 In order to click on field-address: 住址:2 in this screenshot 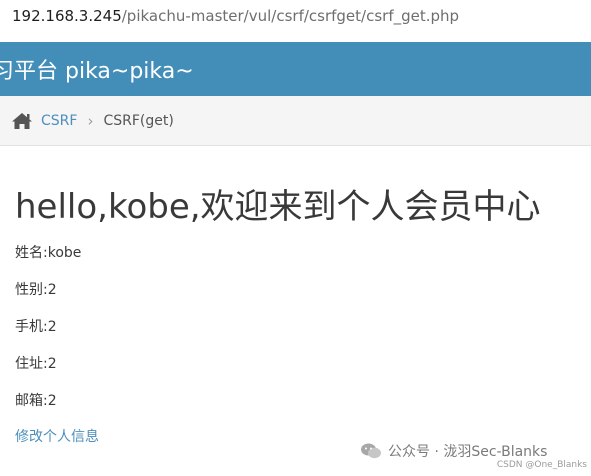, I will do `click(36, 364)`.